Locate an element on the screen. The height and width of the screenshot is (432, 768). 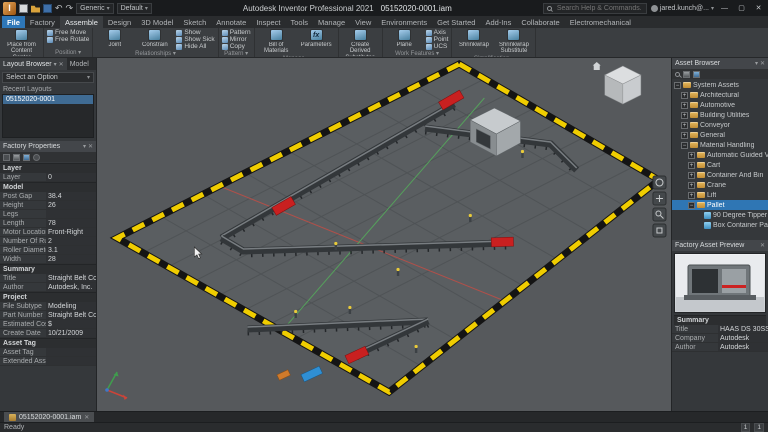
tree-item-crane: + Crane is located at coordinates (720, 185).